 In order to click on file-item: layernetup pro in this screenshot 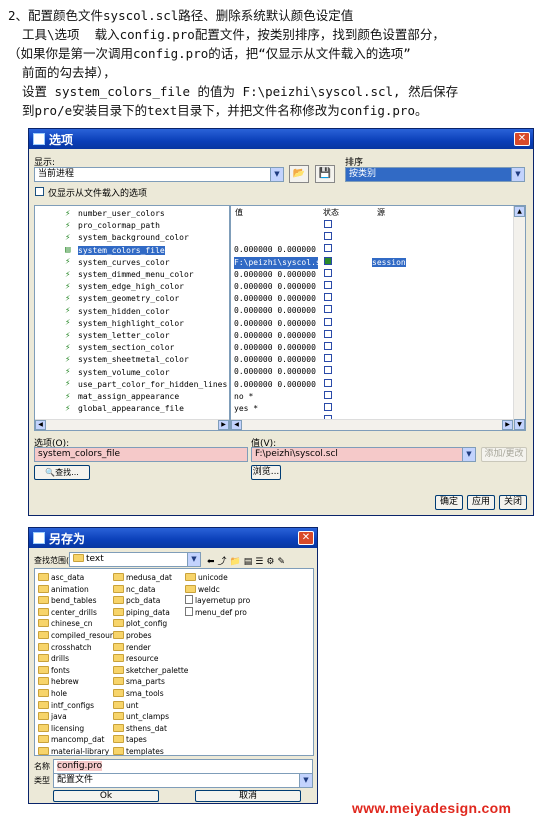, I will do `click(217, 600)`.